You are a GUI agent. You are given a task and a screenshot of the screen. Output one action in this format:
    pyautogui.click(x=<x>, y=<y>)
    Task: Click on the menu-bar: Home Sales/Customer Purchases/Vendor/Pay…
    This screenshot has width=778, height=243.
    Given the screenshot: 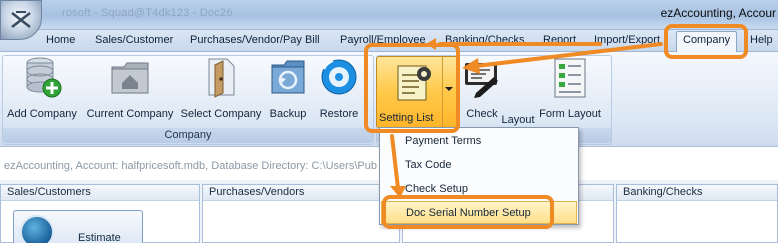 What is the action you would take?
    pyautogui.click(x=389, y=41)
    